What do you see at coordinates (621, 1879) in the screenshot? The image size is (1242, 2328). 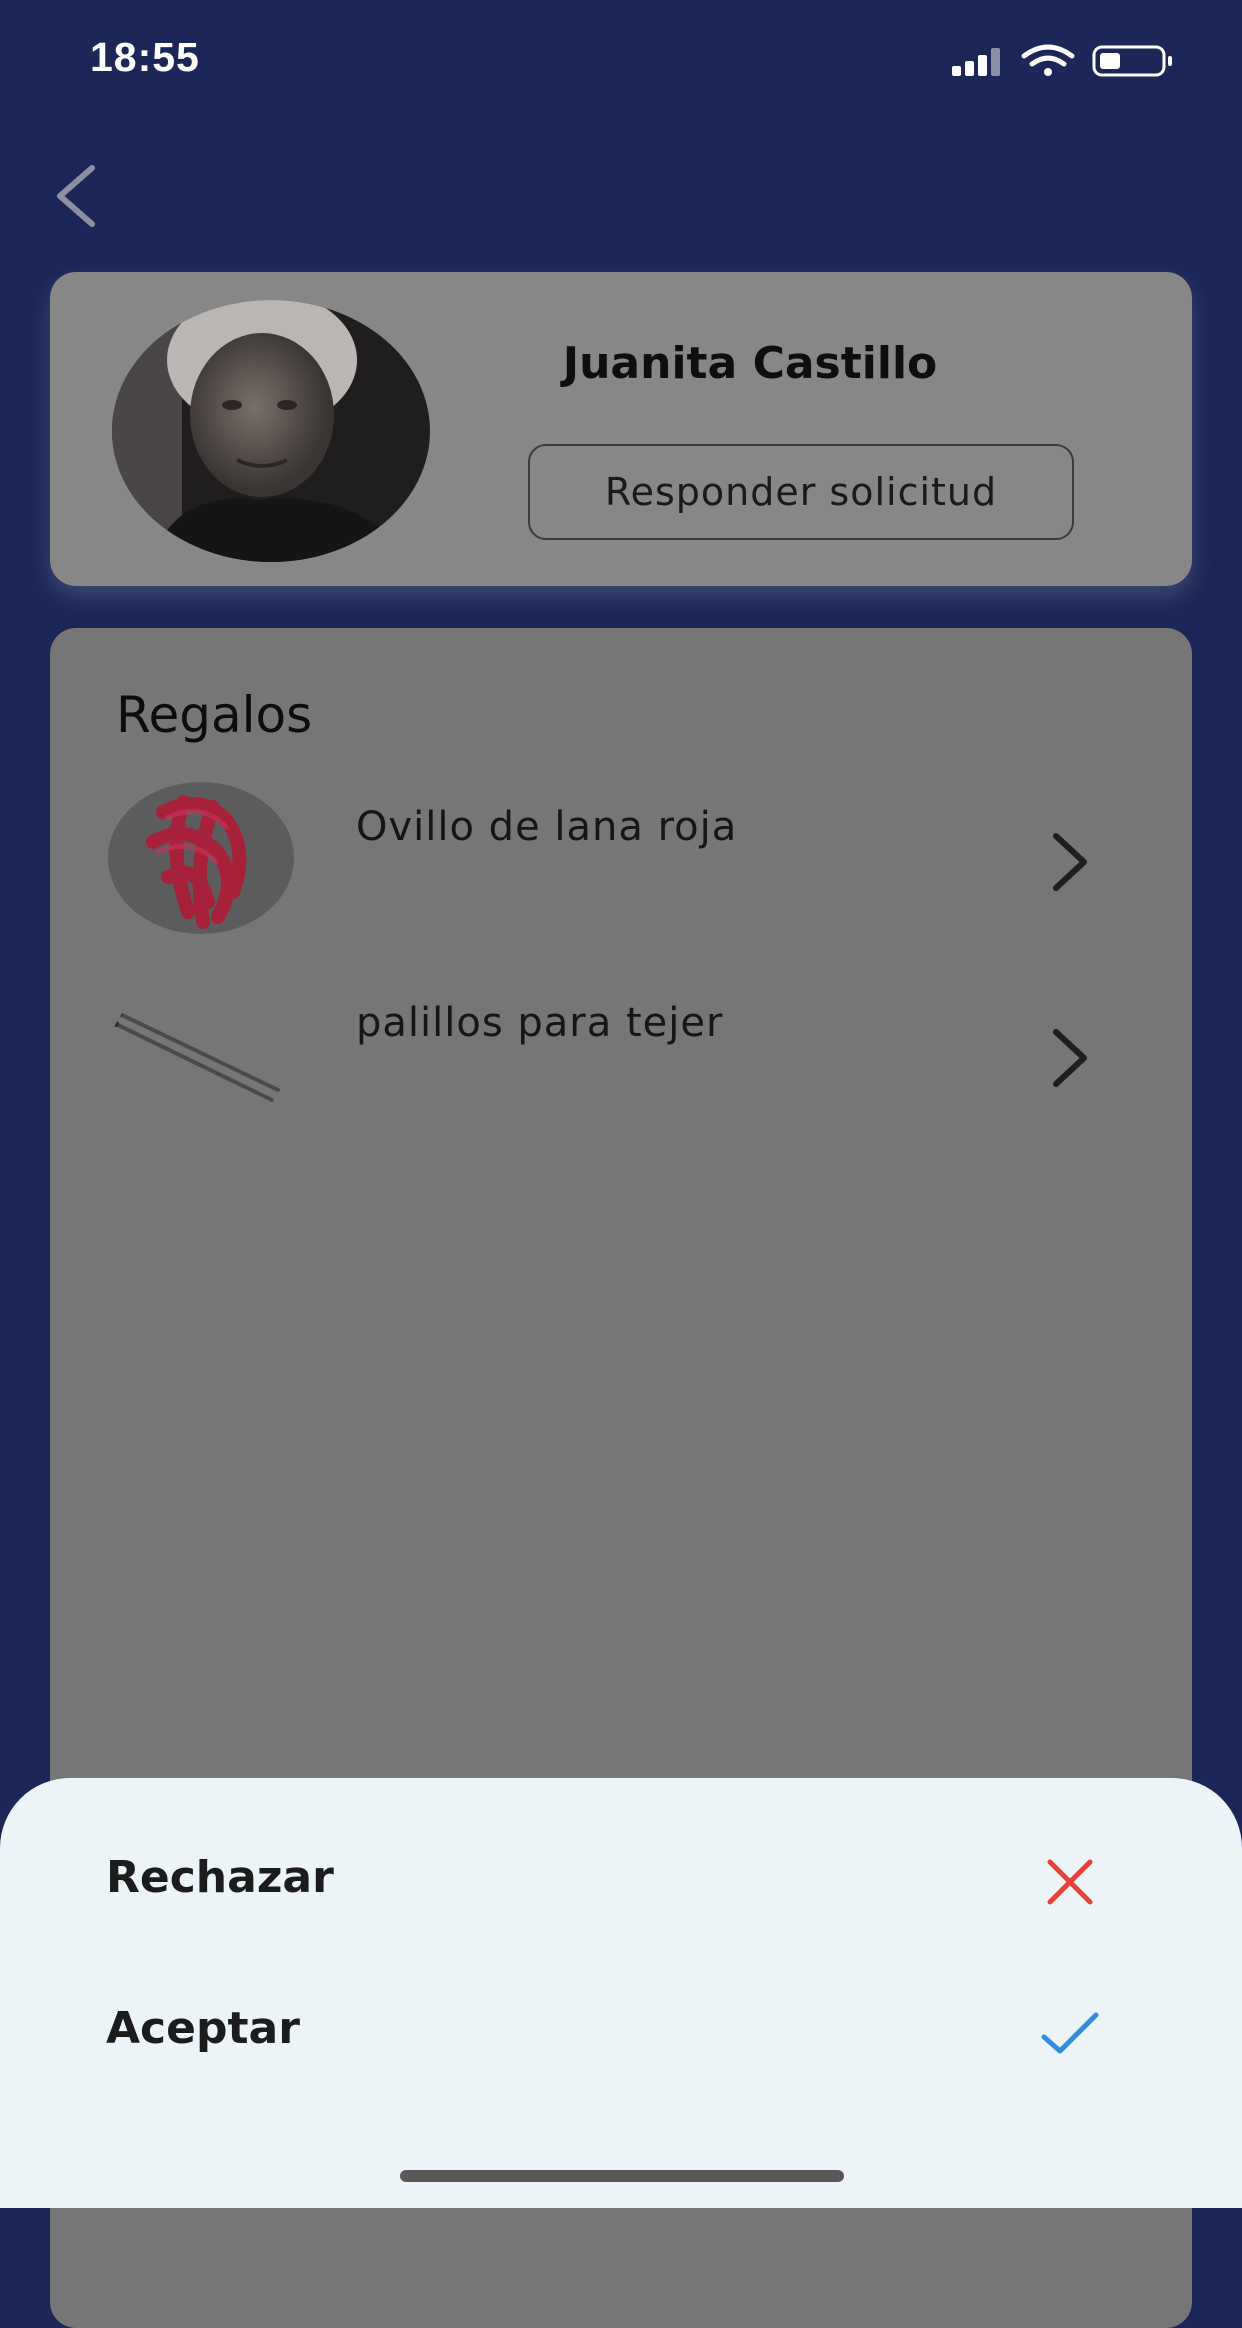 I see `reject-option: Rechazar` at bounding box center [621, 1879].